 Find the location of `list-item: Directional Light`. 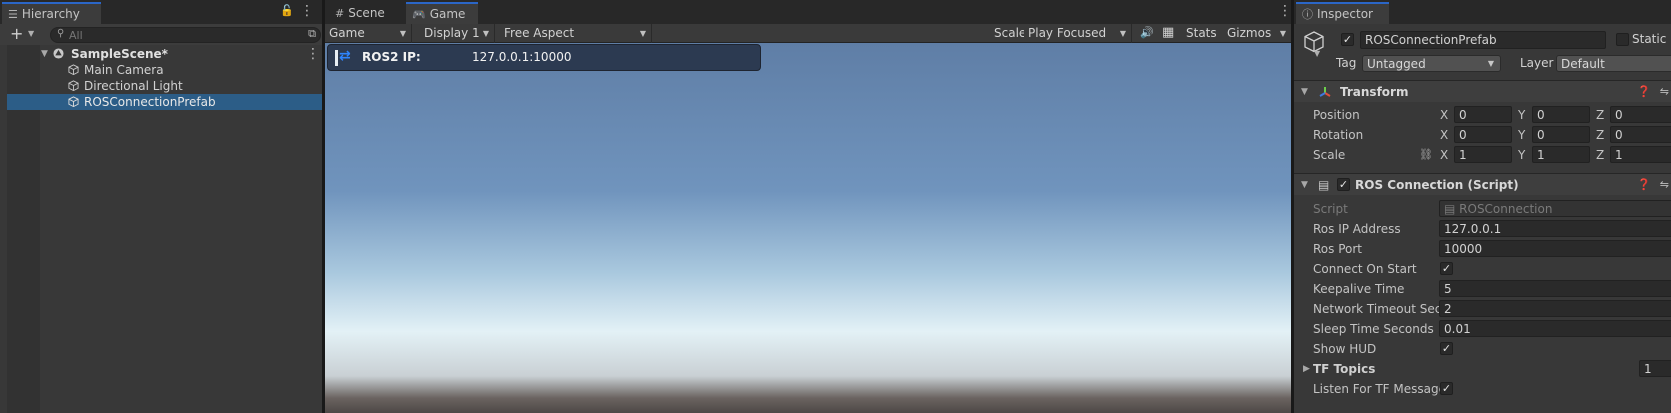

list-item: Directional Light is located at coordinates (161, 86).